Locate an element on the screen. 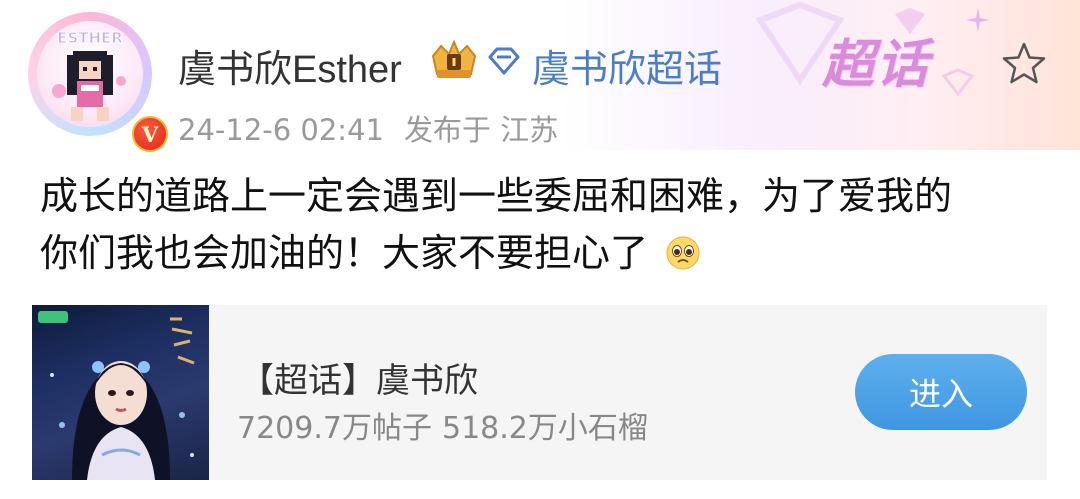  post-text-line: 你们我也会加油的！大家不要担心了 is located at coordinates (344, 253).